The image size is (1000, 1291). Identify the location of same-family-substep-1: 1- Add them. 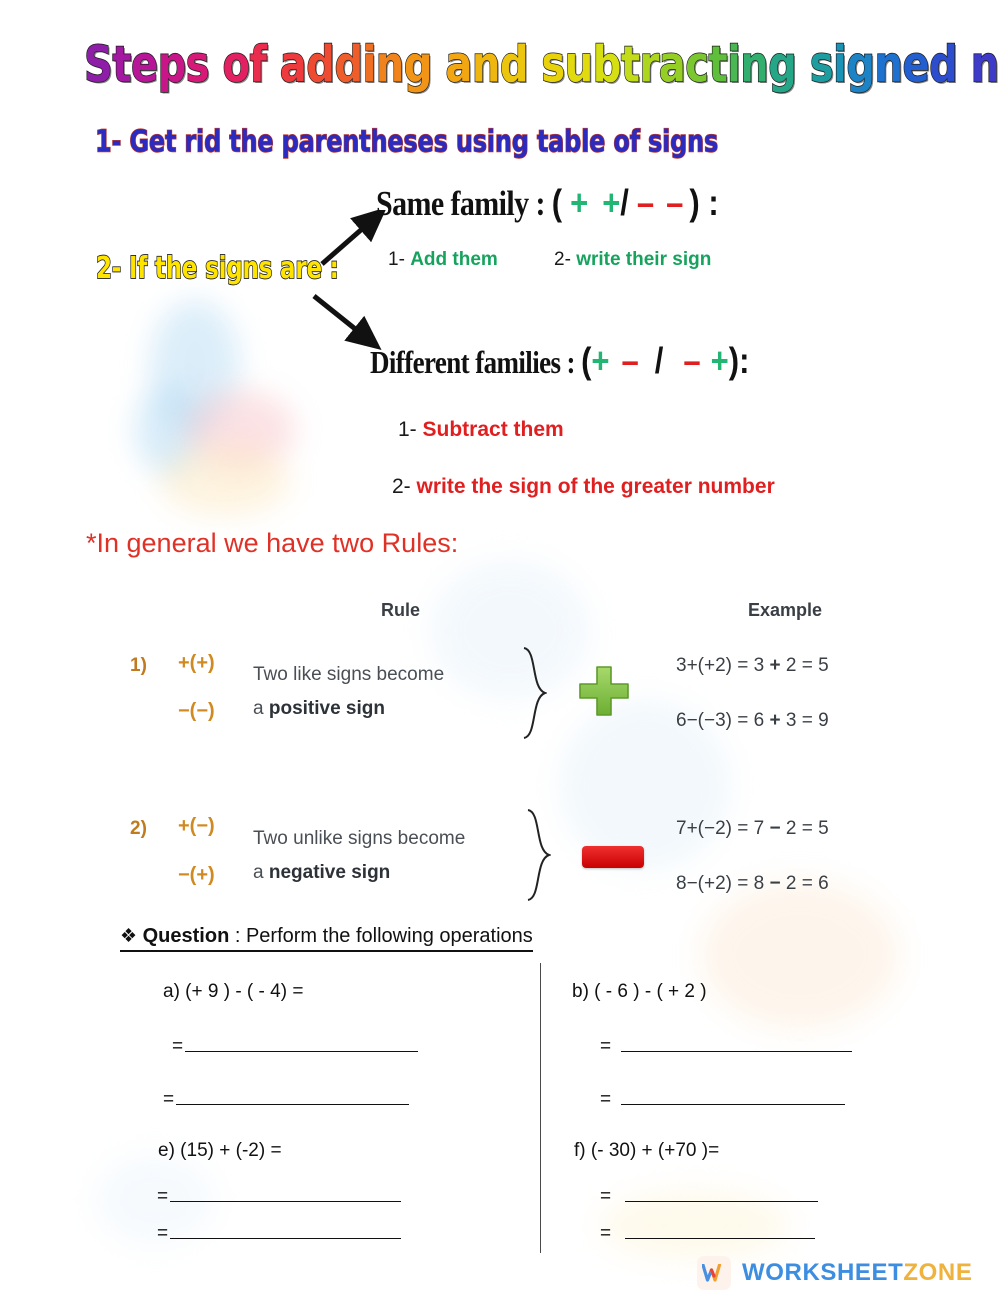
(443, 260).